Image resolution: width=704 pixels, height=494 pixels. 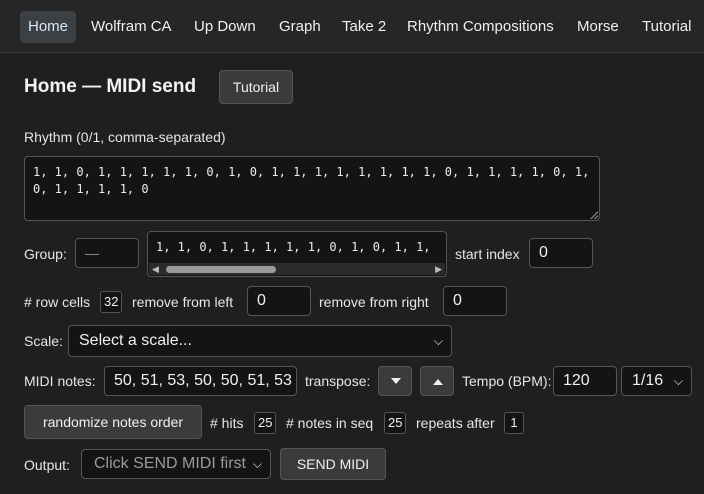 I want to click on chevron-up-icon, so click(x=438, y=382).